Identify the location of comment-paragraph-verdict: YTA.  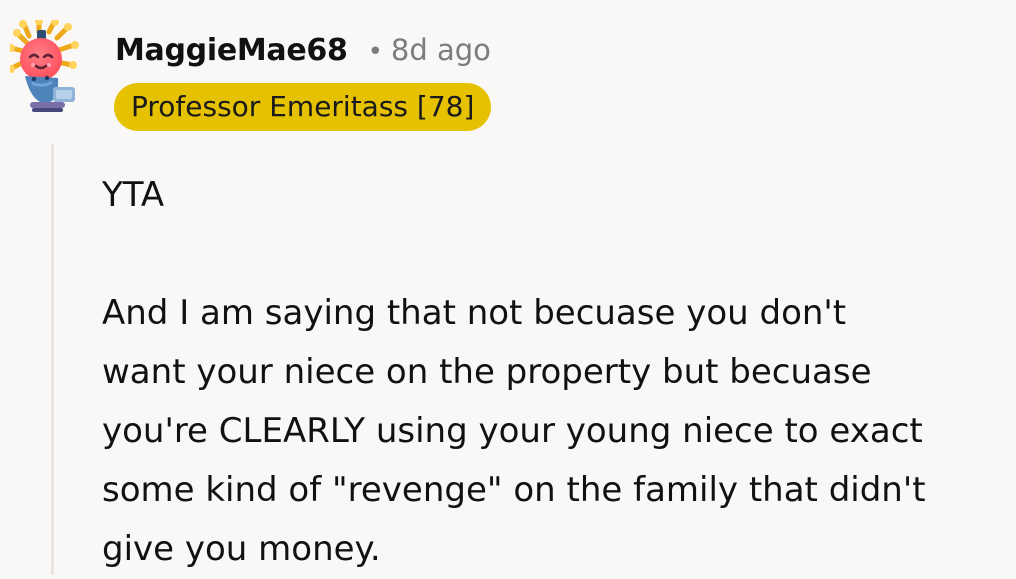
(133, 195).